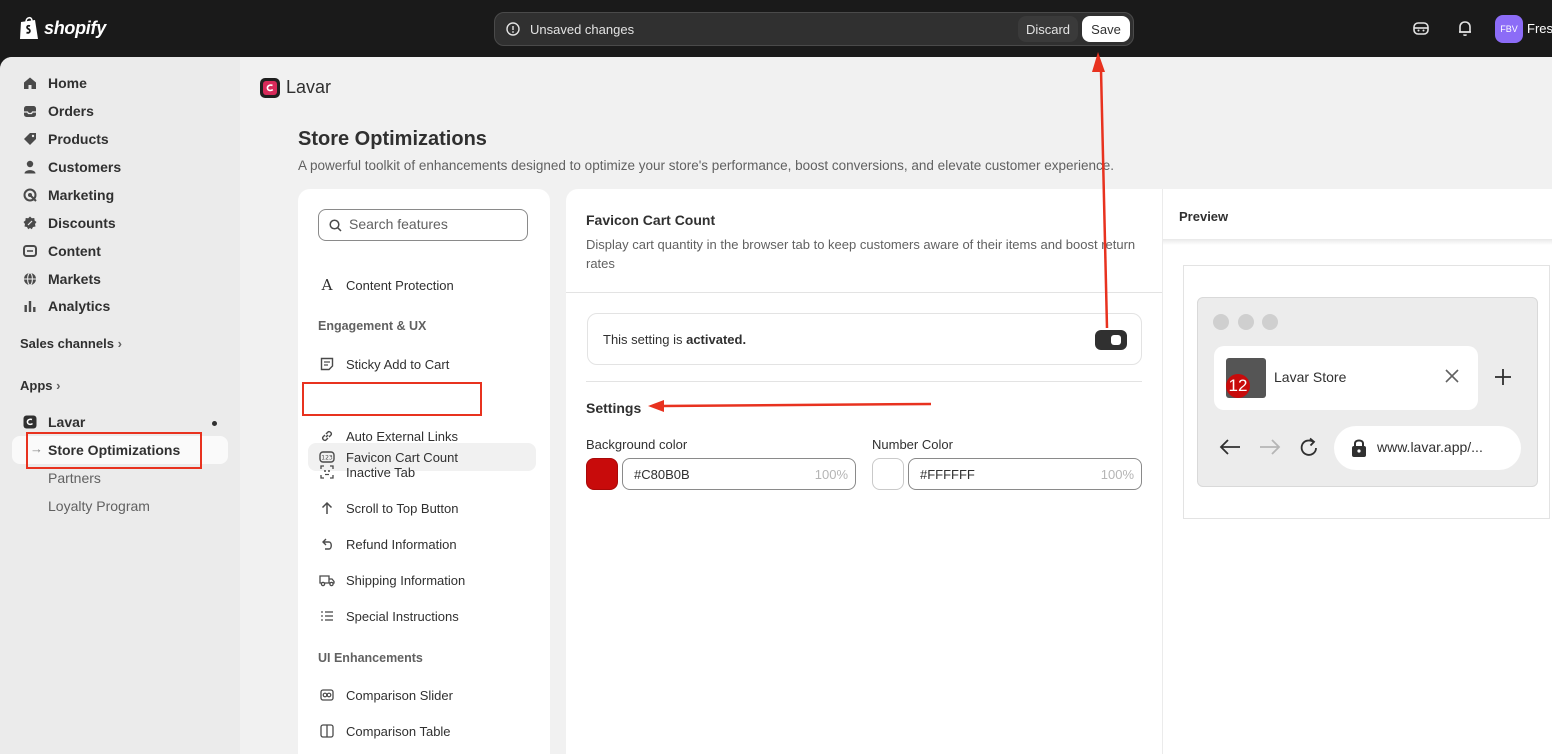  Describe the element at coordinates (74, 251) in the screenshot. I see `nav-label: Content` at that location.